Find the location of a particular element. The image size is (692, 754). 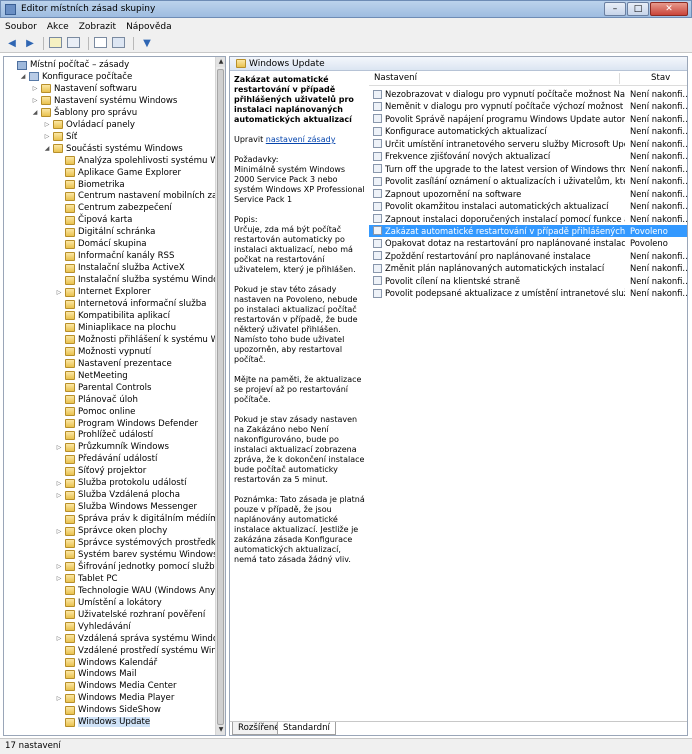

edit-policy-link: nastavení zásady is located at coordinates (301, 139).